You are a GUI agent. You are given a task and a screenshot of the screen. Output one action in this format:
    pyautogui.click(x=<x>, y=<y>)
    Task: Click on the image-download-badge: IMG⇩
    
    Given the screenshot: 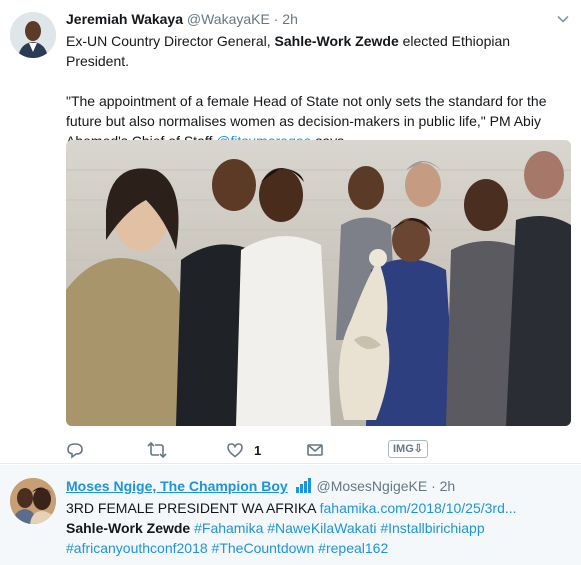 What is the action you would take?
    pyautogui.click(x=408, y=449)
    